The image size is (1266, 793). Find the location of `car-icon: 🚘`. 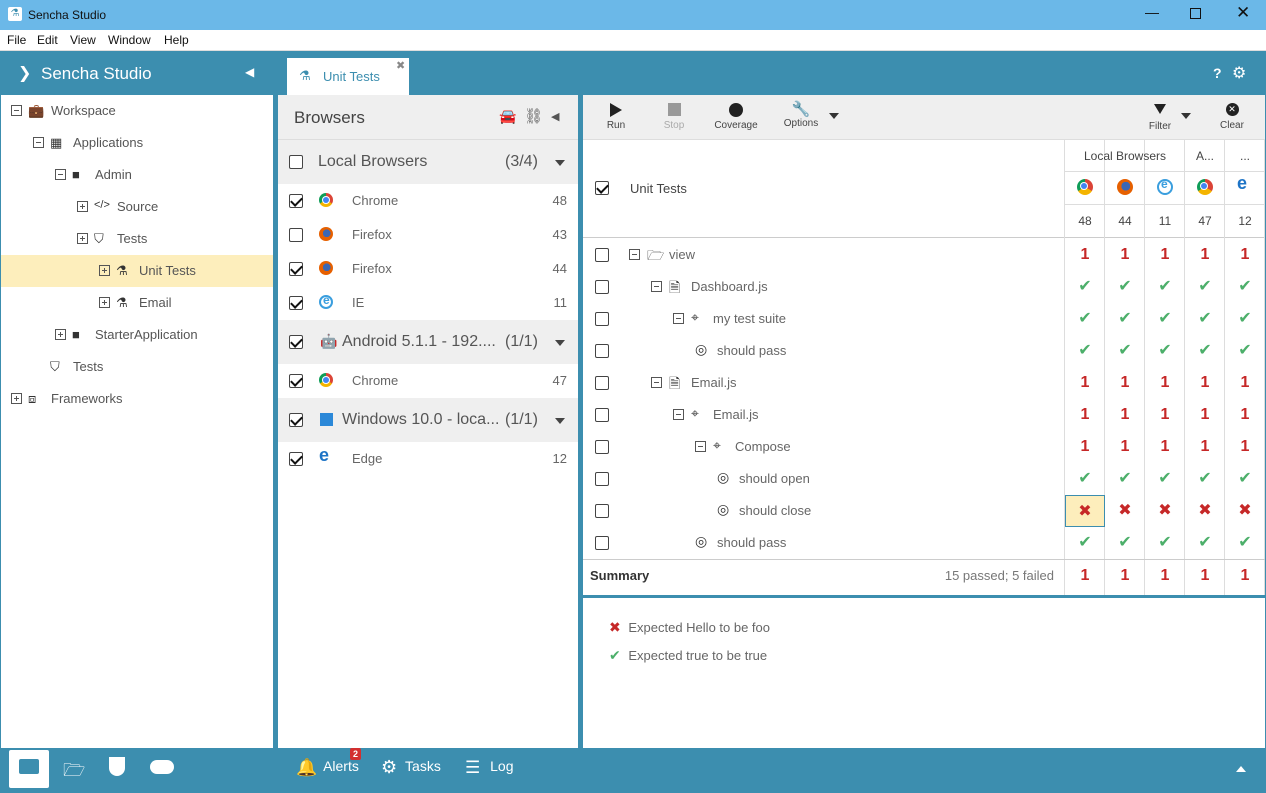

car-icon: 🚘 is located at coordinates (507, 116).